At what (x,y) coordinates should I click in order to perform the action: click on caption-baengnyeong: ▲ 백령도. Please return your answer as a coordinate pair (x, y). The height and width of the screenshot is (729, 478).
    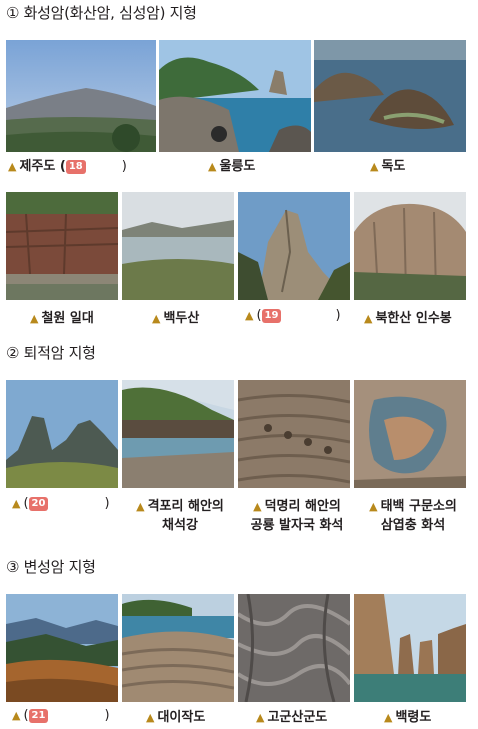
    Looking at the image, I should click on (407, 717).